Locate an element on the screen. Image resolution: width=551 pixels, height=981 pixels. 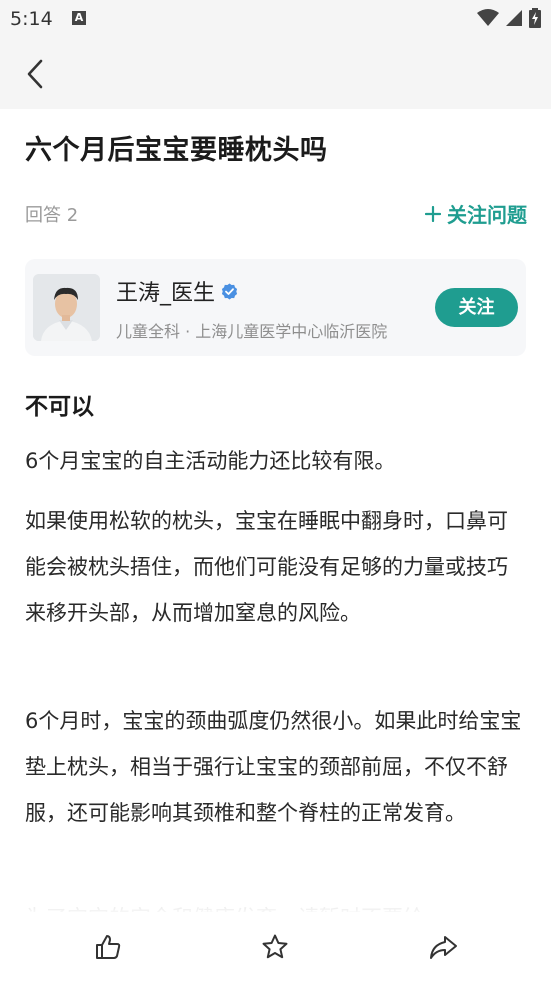
follow-doctor-button: 关注 is located at coordinates (476, 307).